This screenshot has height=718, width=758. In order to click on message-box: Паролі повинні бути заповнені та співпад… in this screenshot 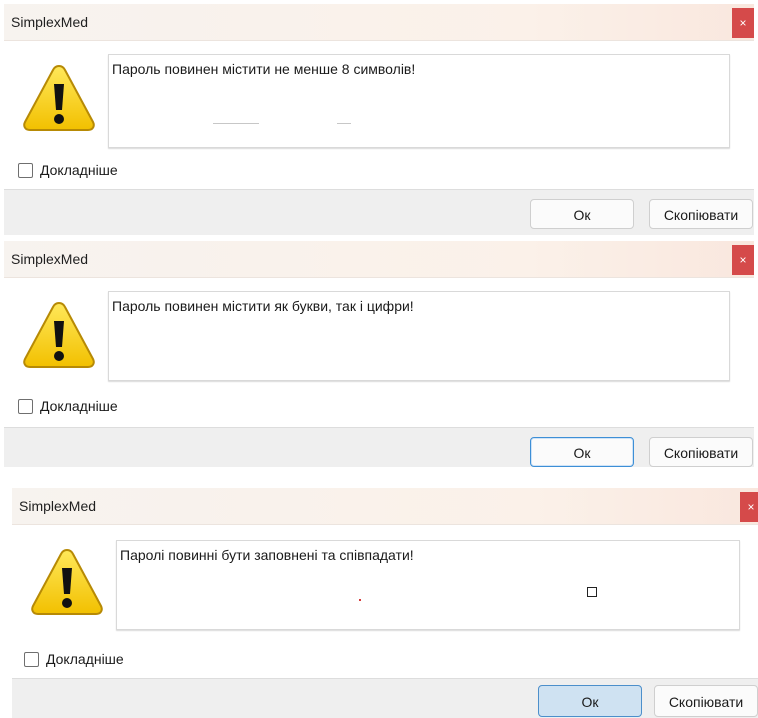, I will do `click(428, 585)`.